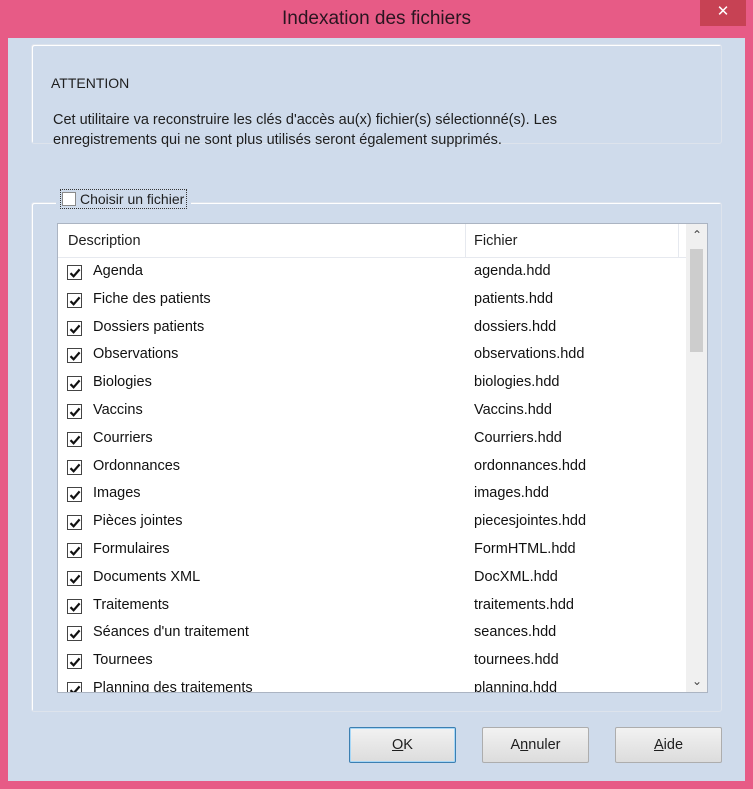  What do you see at coordinates (372, 469) in the screenshot?
I see `table-row: Ordonnances ordonnances.hdd` at bounding box center [372, 469].